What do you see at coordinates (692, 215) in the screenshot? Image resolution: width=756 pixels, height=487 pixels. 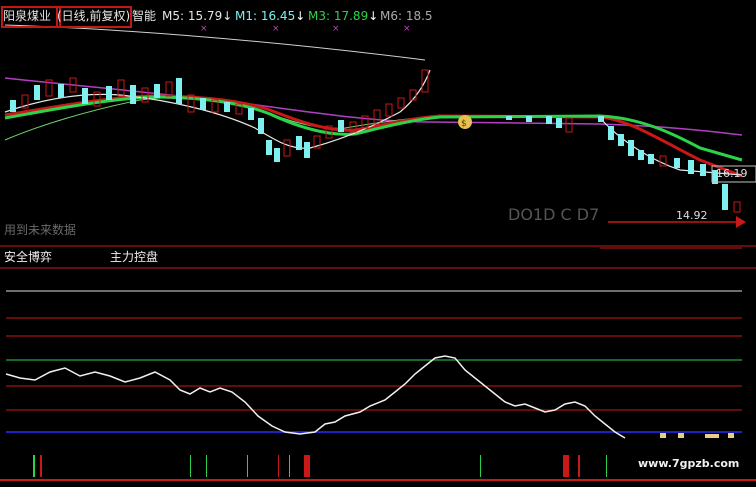 I see `low-price-label: 14.92` at bounding box center [692, 215].